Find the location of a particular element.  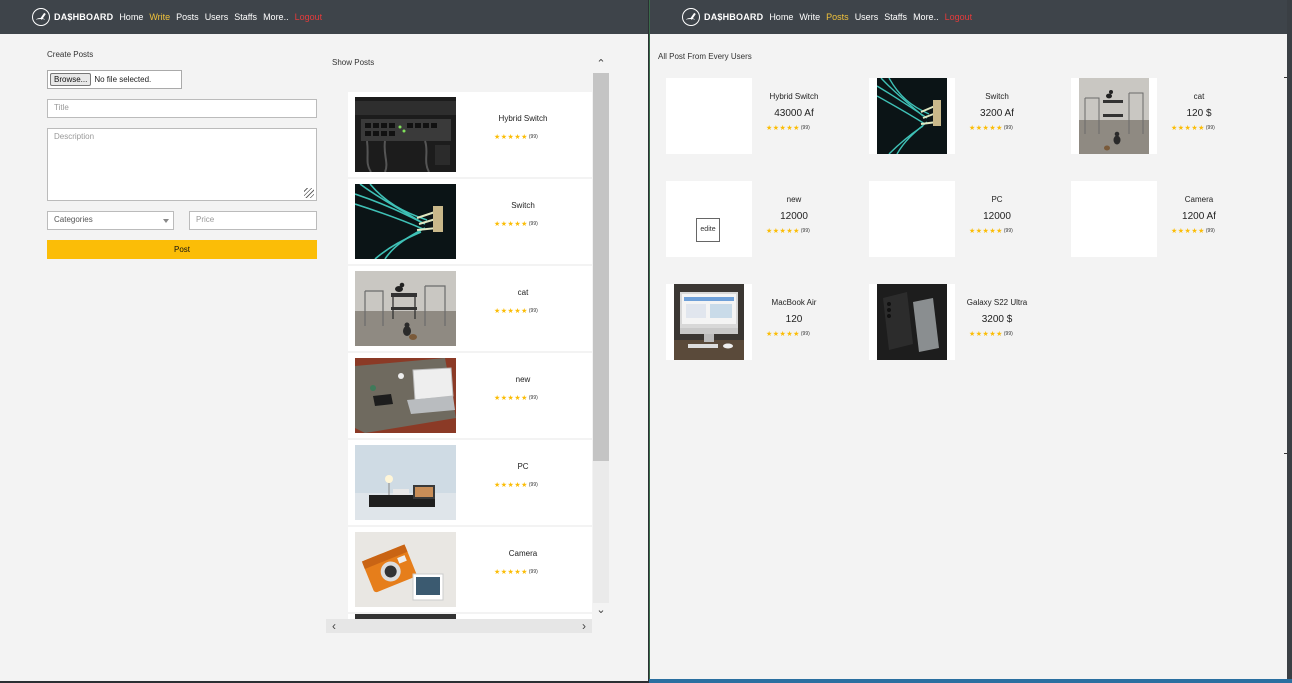

vertical-scrollbar: ⌃ ⌄ is located at coordinates (601, 338).